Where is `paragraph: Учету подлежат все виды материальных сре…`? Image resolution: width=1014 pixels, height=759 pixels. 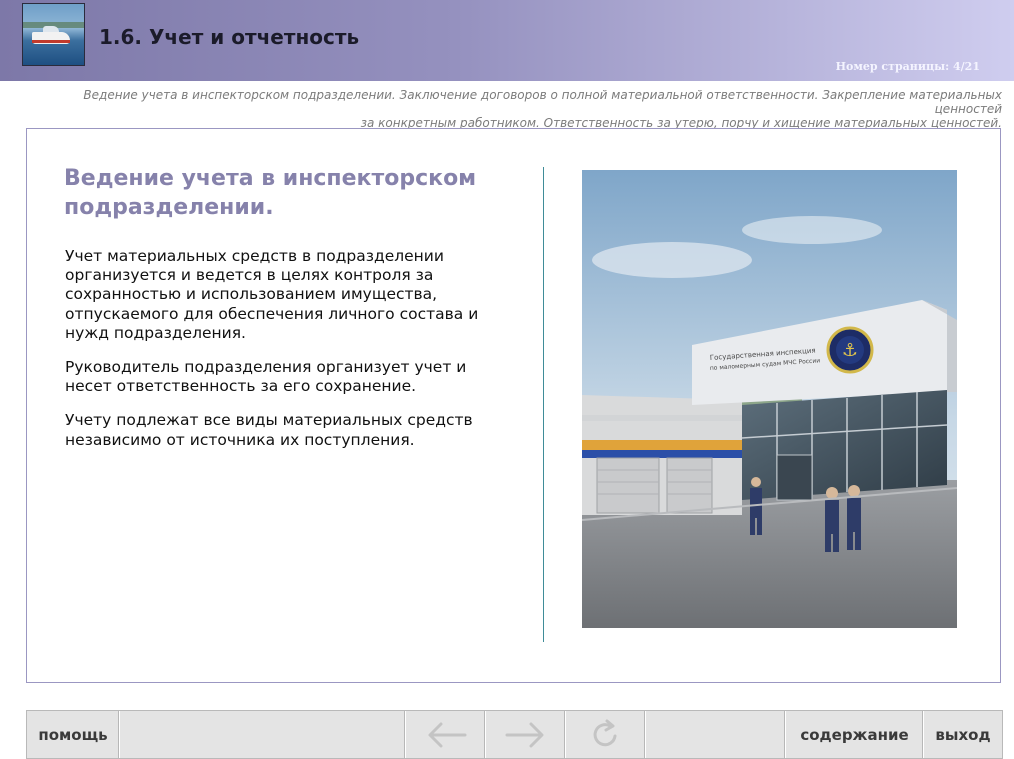
paragraph: Учету подлежат все виды материальных сре… is located at coordinates (269, 430).